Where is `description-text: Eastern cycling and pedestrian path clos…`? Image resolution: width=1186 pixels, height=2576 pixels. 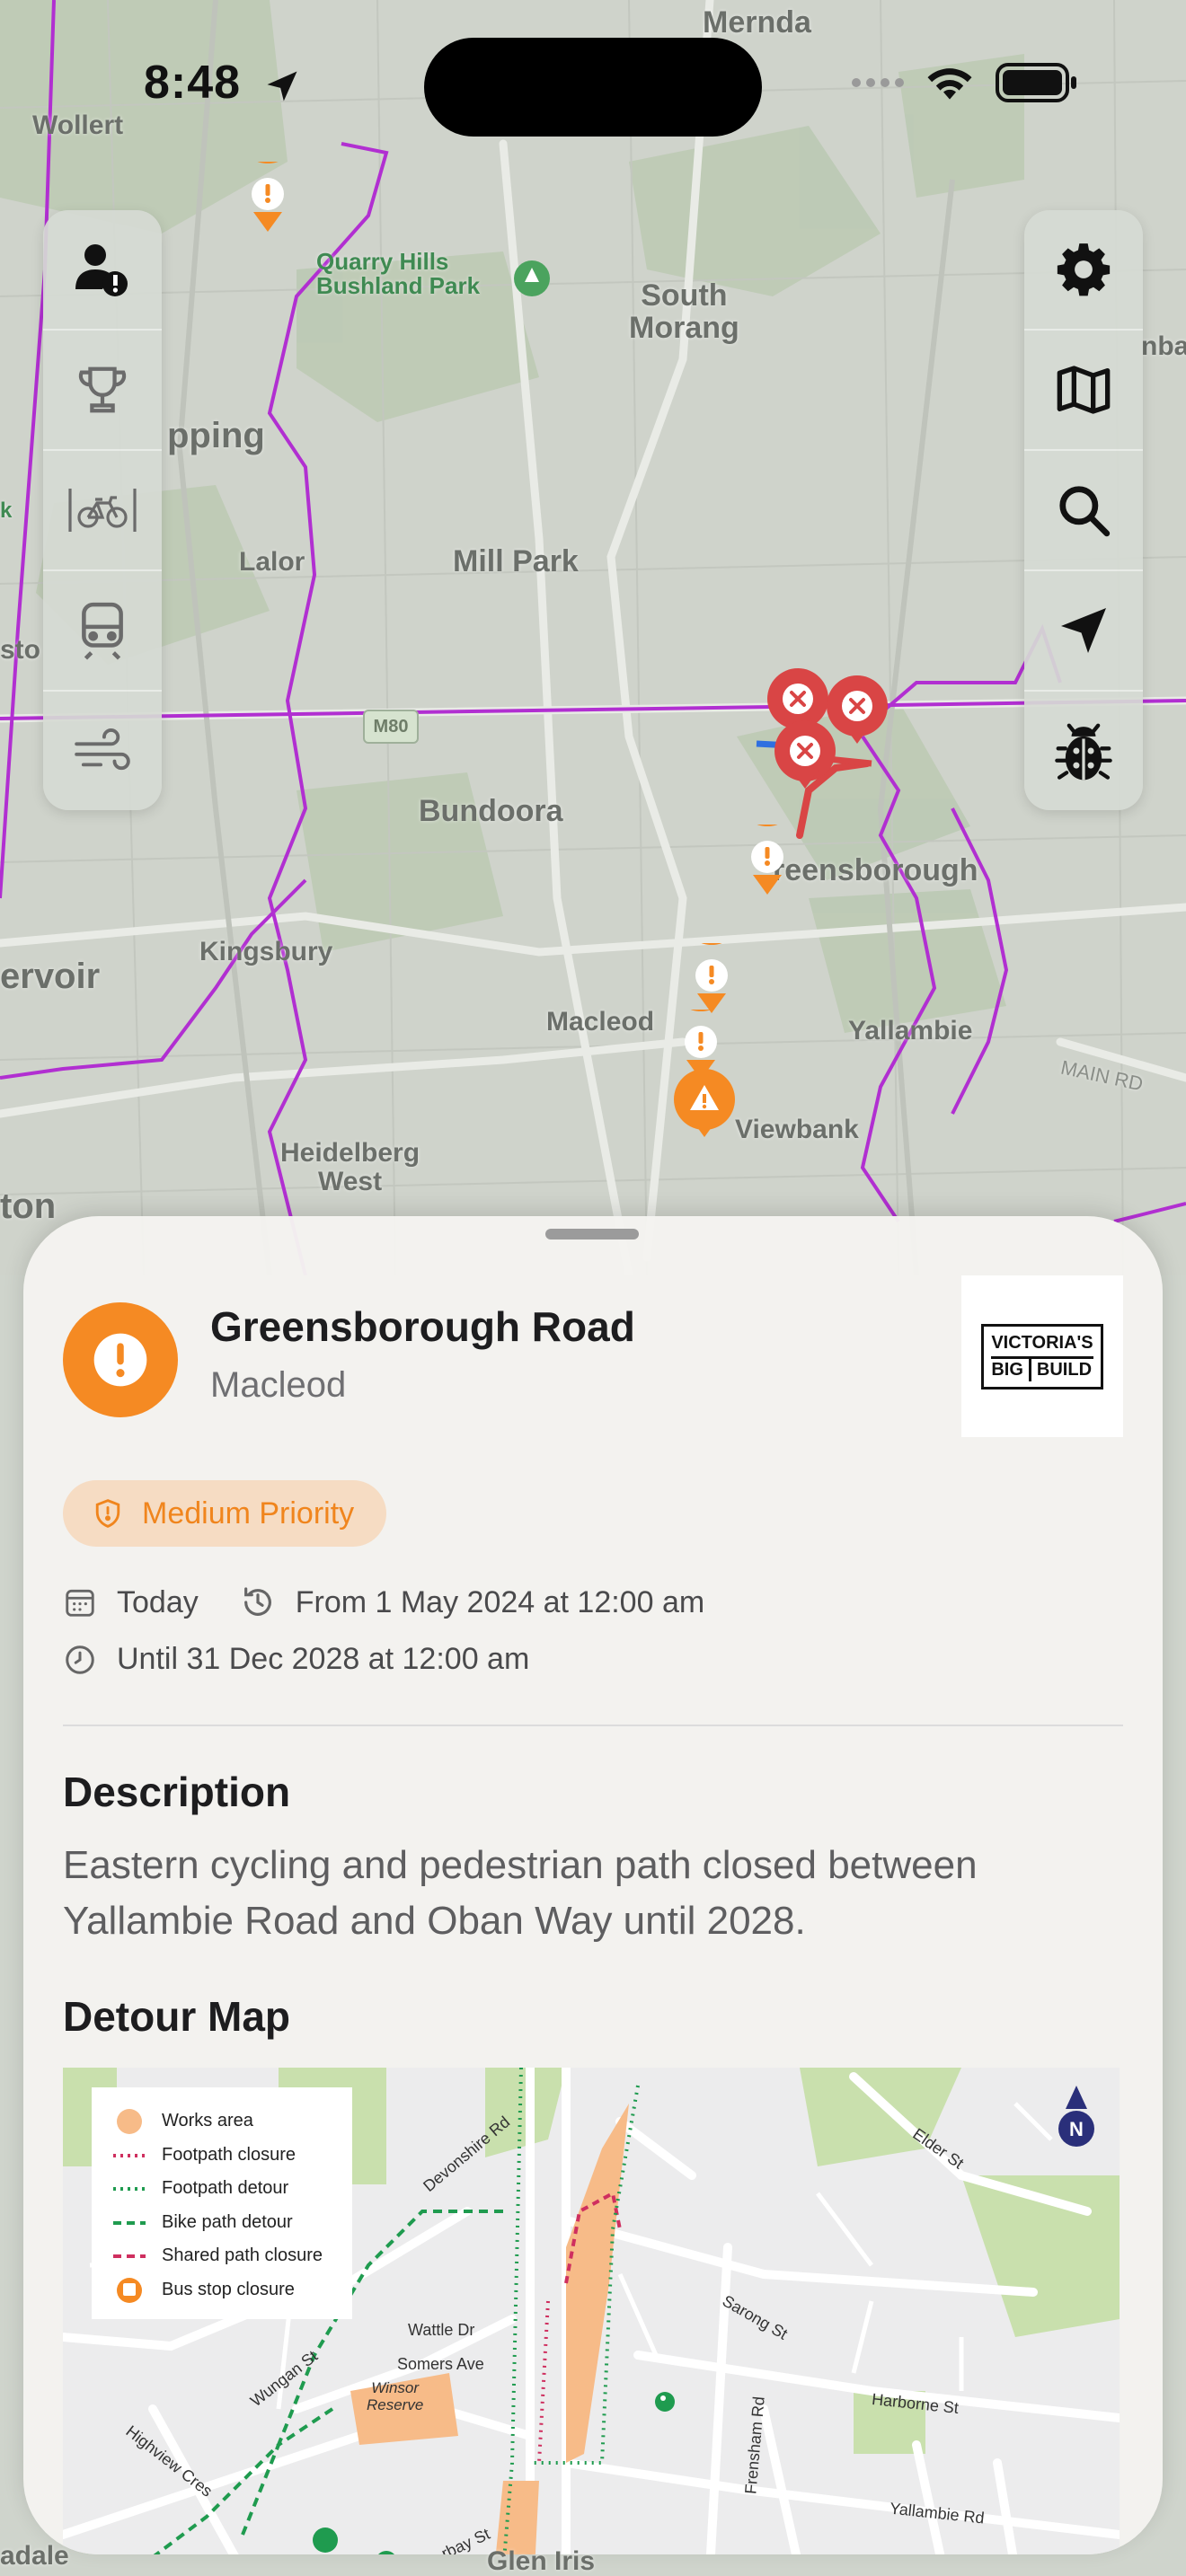
description-text: Eastern cycling and pedestrian path clos… is located at coordinates (520, 1893).